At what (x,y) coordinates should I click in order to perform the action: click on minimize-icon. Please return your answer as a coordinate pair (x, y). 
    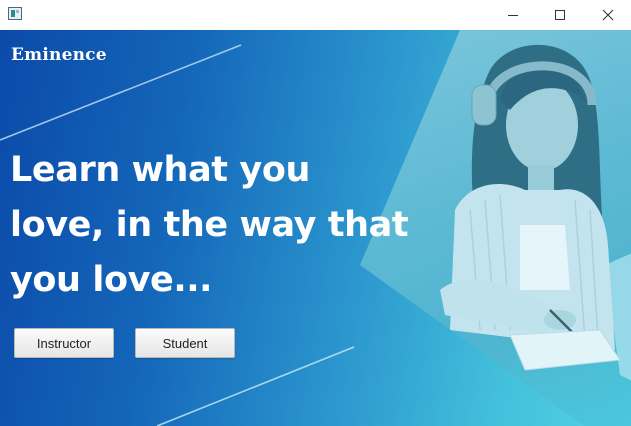
    Looking at the image, I should click on (513, 15).